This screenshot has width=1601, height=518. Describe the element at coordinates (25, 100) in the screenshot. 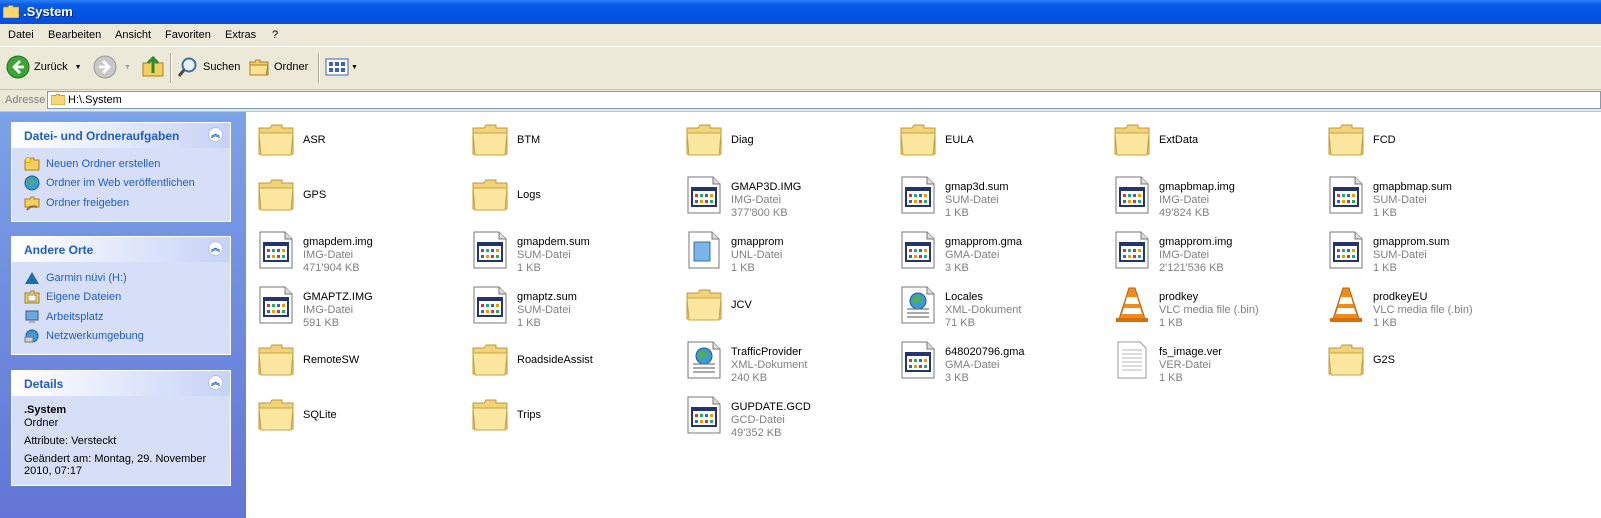

I see `address-label: Adresse` at that location.